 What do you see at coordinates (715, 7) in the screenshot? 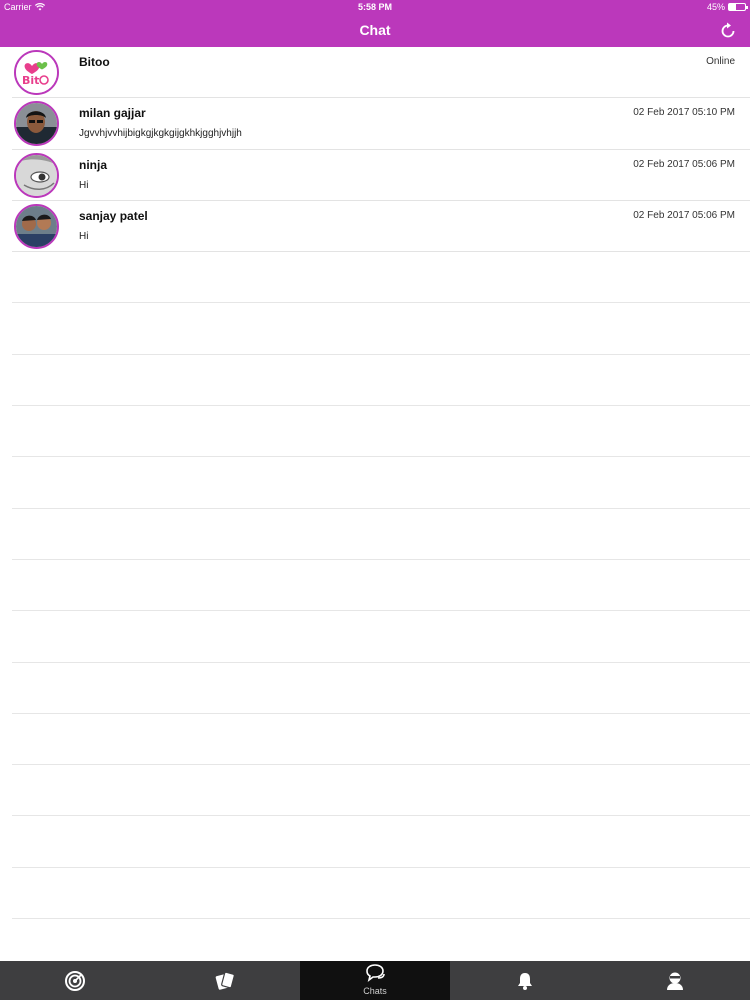
I see `battery-percent: 45%` at bounding box center [715, 7].